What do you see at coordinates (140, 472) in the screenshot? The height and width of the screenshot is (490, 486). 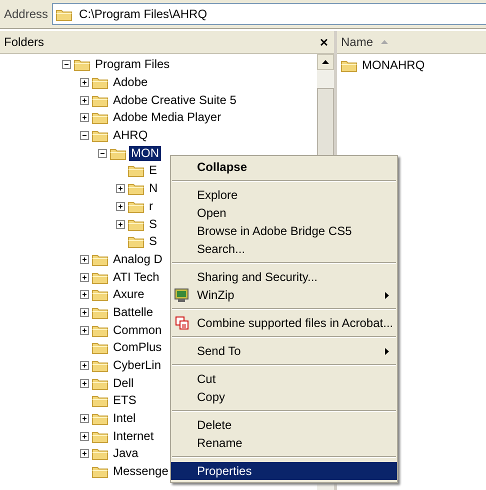 I see `tree-item: Messenge` at bounding box center [140, 472].